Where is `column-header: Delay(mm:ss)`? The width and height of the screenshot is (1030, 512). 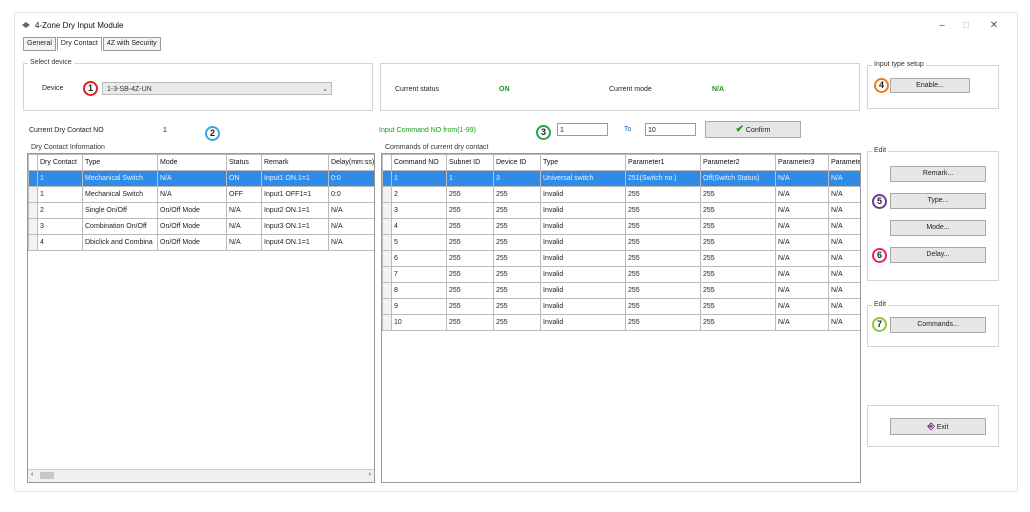
column-header: Delay(mm:ss) is located at coordinates (351, 162).